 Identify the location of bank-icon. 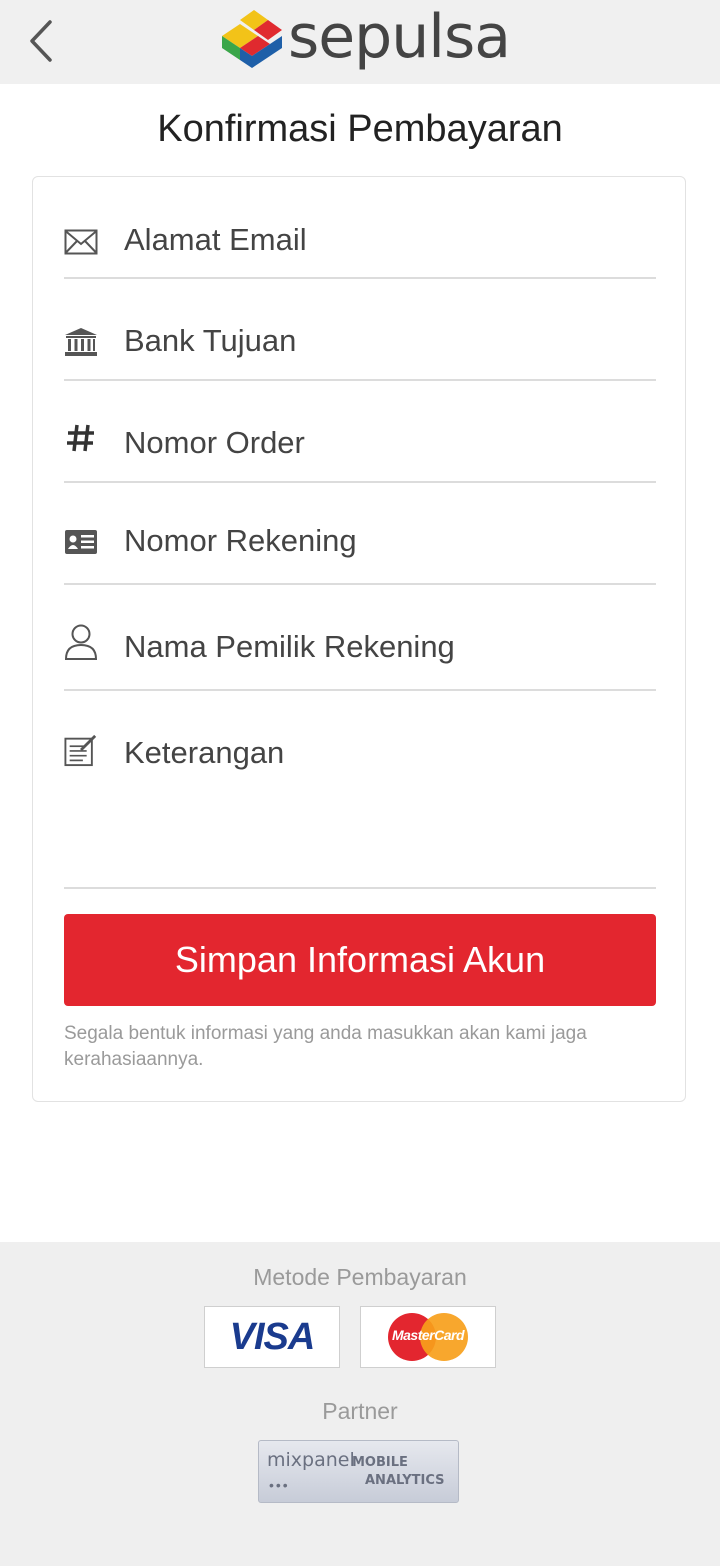
(81, 342).